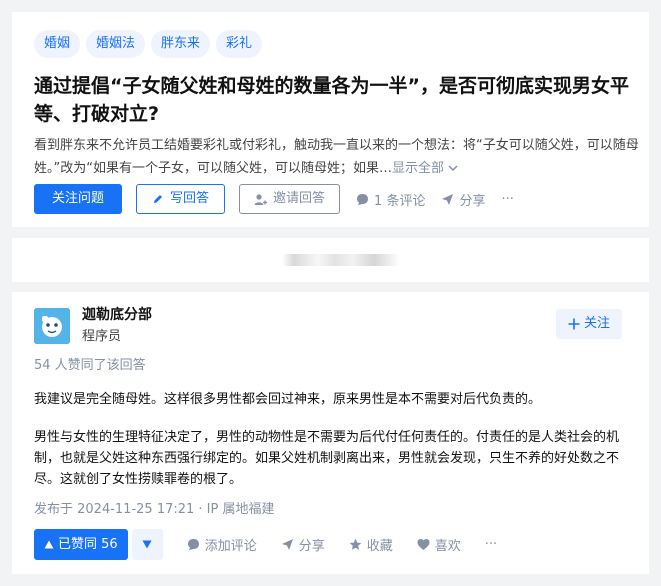 The width and height of the screenshot is (661, 586). I want to click on triangle-down-icon, so click(147, 544).